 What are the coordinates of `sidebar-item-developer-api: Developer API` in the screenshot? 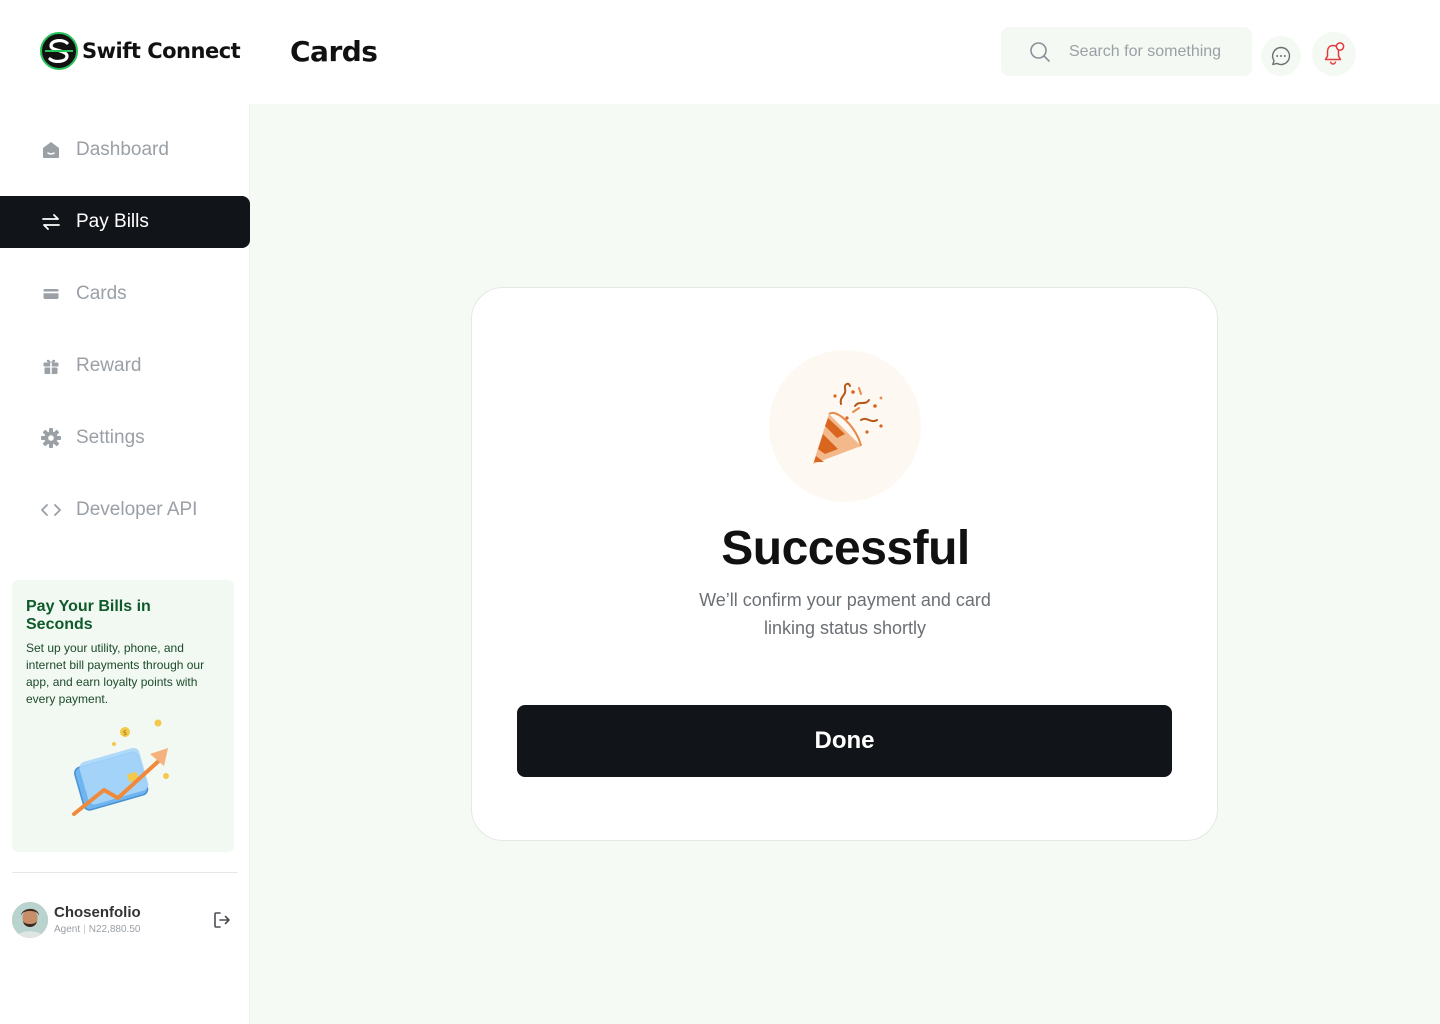 It's located at (125, 510).